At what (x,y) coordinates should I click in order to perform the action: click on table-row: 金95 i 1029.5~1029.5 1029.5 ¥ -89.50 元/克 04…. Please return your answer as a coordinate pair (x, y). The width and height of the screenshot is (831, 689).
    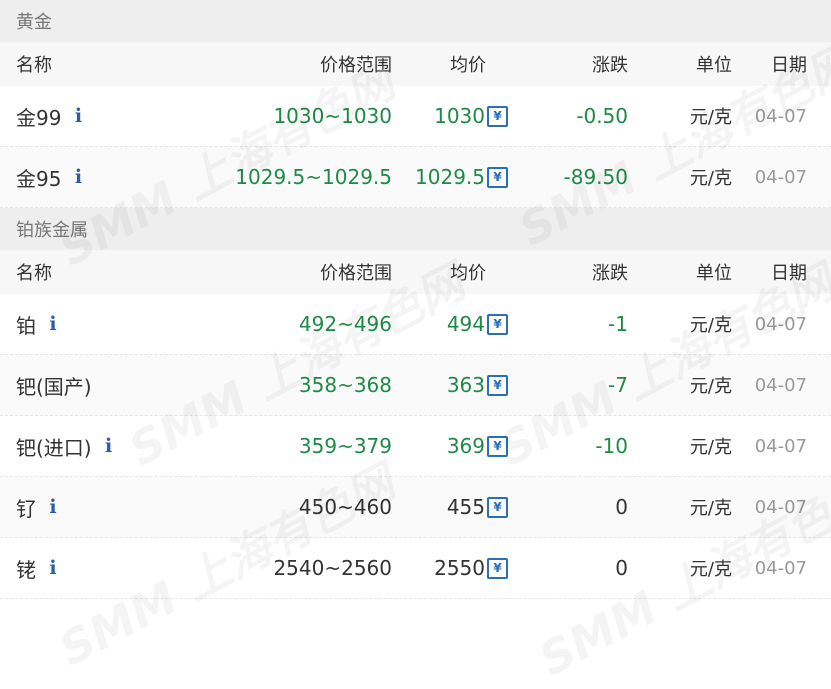
    Looking at the image, I should click on (415, 177).